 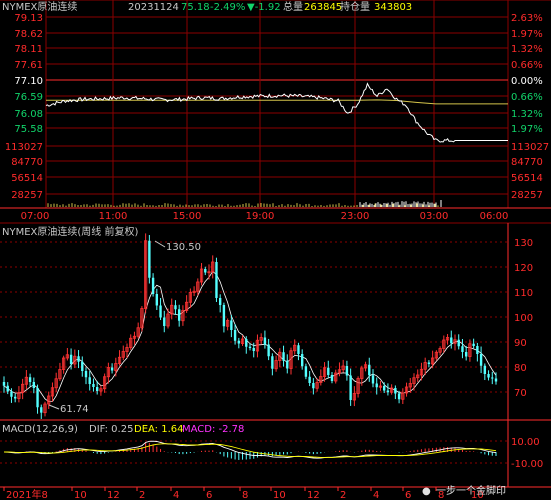 I want to click on intraday-left-tick: 79.13, so click(x=28, y=18).